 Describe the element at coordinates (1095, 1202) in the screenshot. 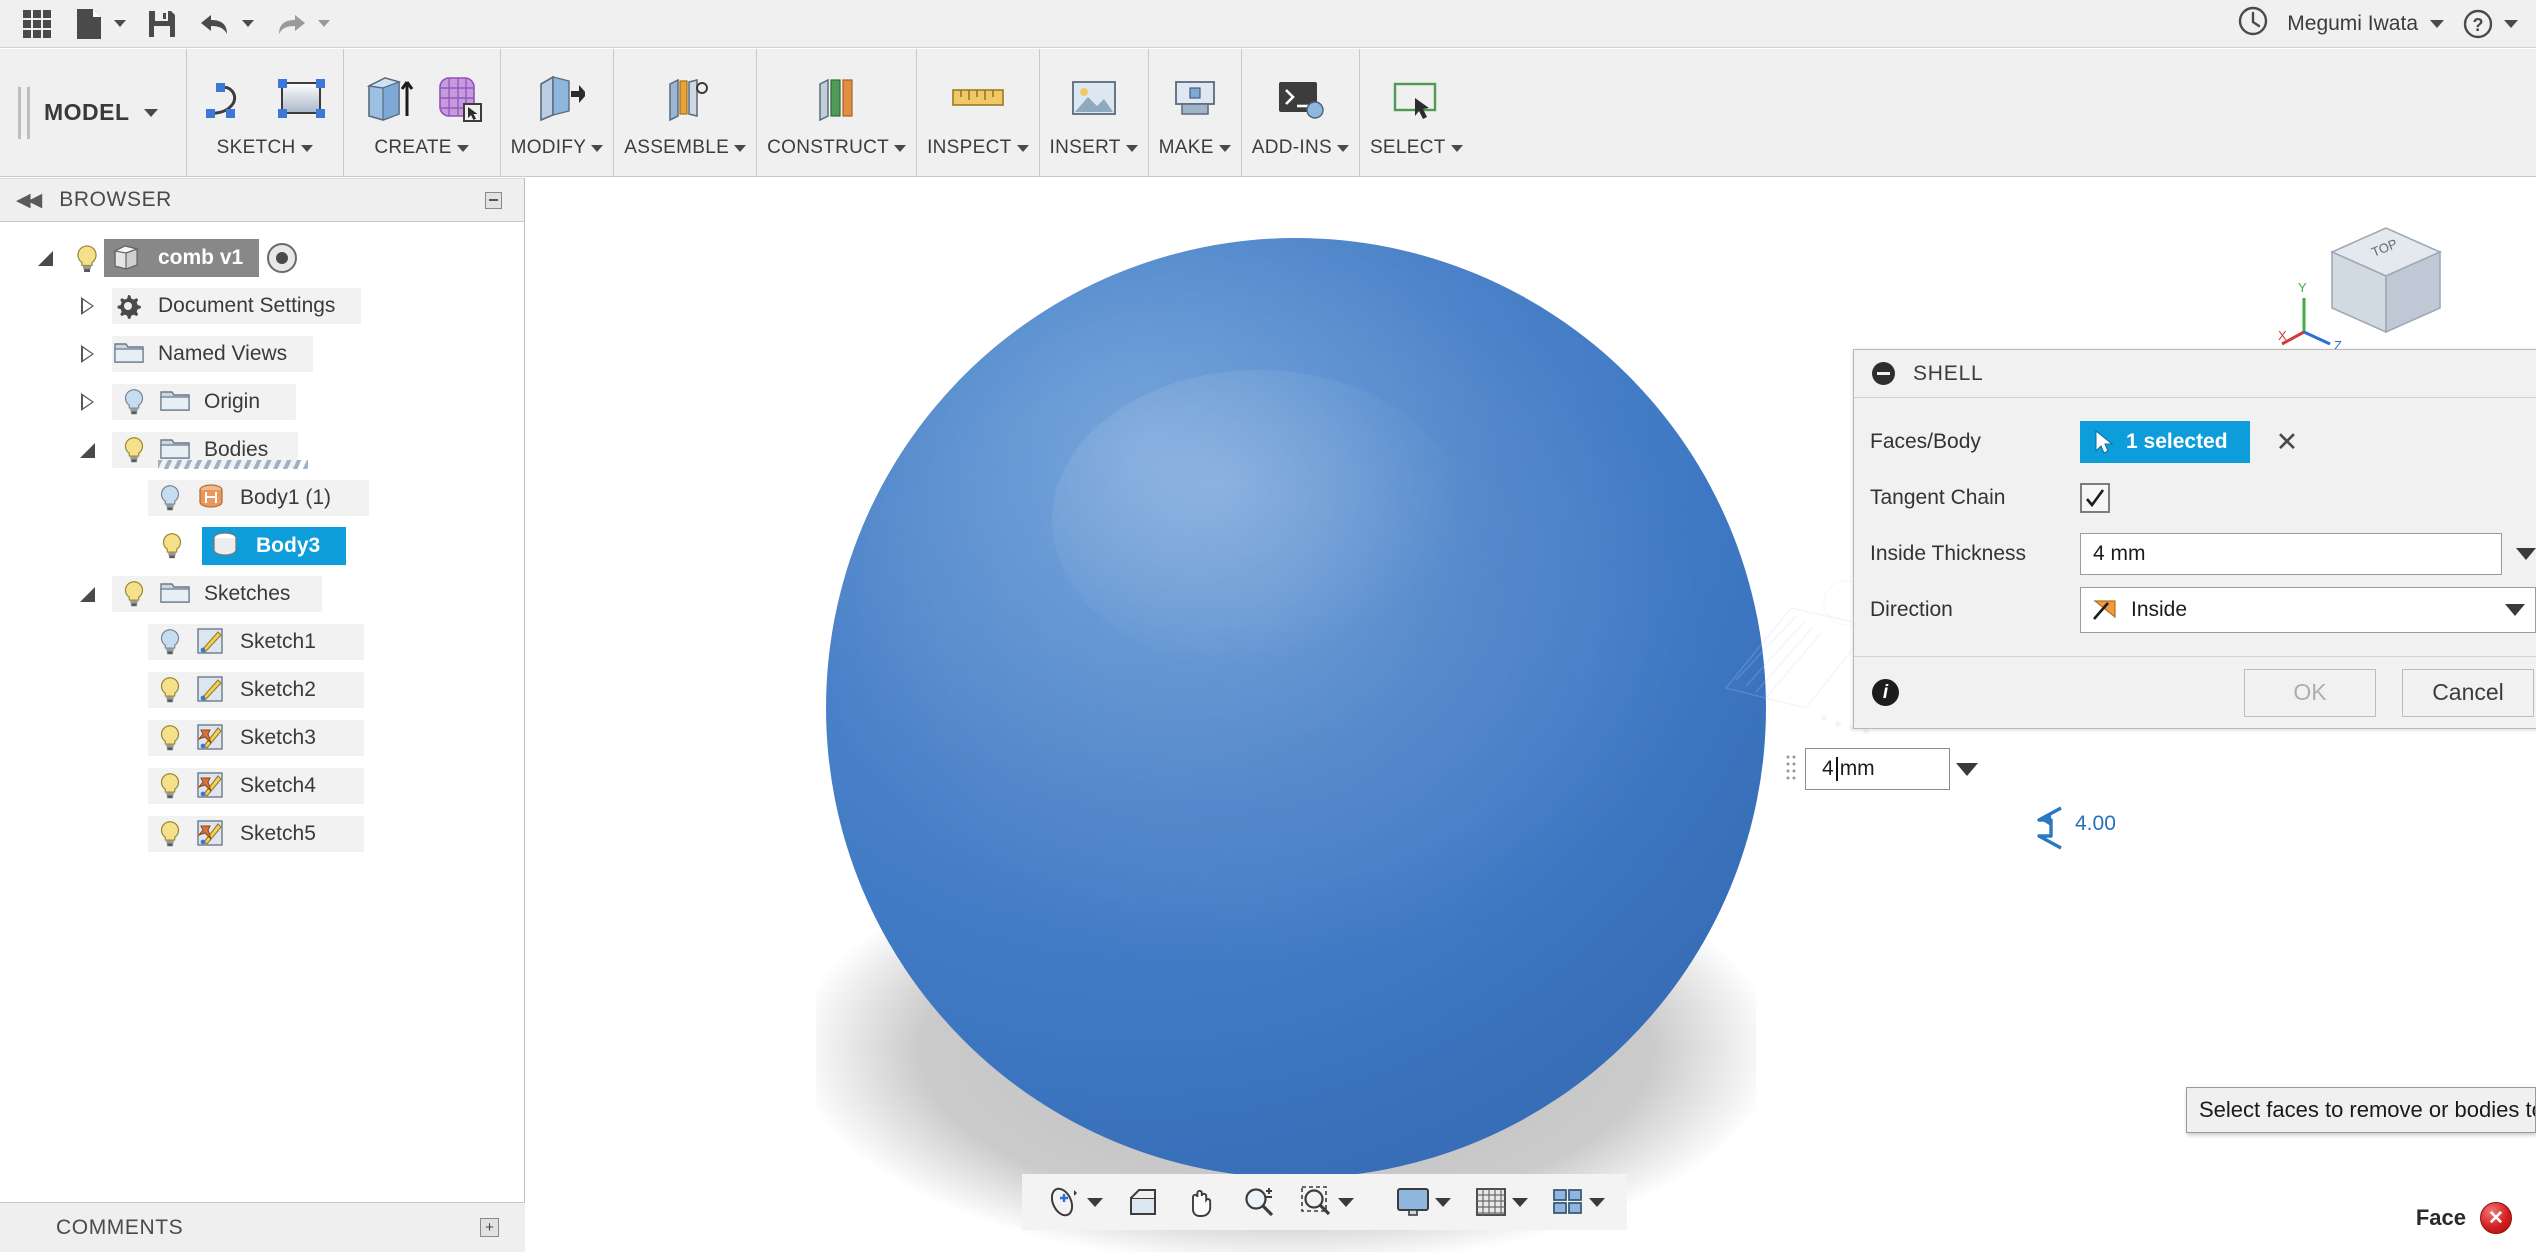

I see `orbit-caret-icon` at that location.